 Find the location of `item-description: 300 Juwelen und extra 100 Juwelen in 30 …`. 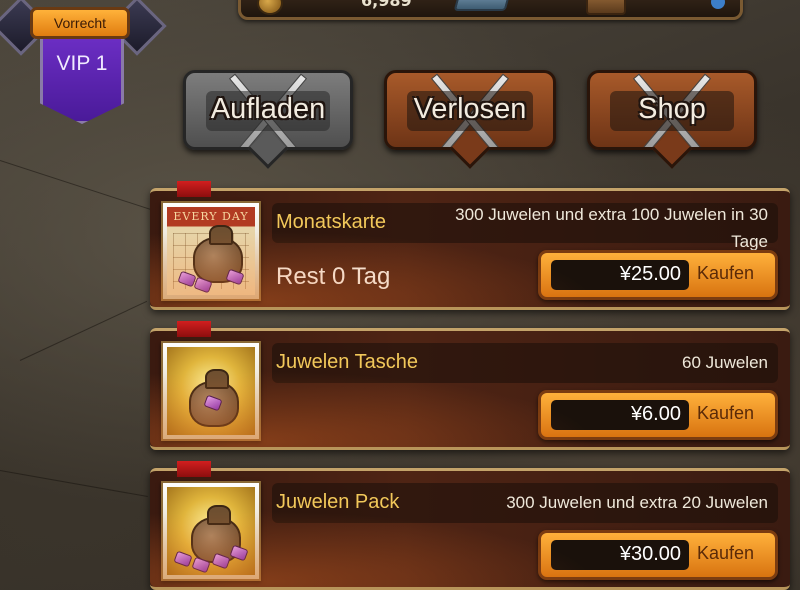

item-description: 300 Juwelen und extra 100 Juwelen in 30 … is located at coordinates (611, 228).